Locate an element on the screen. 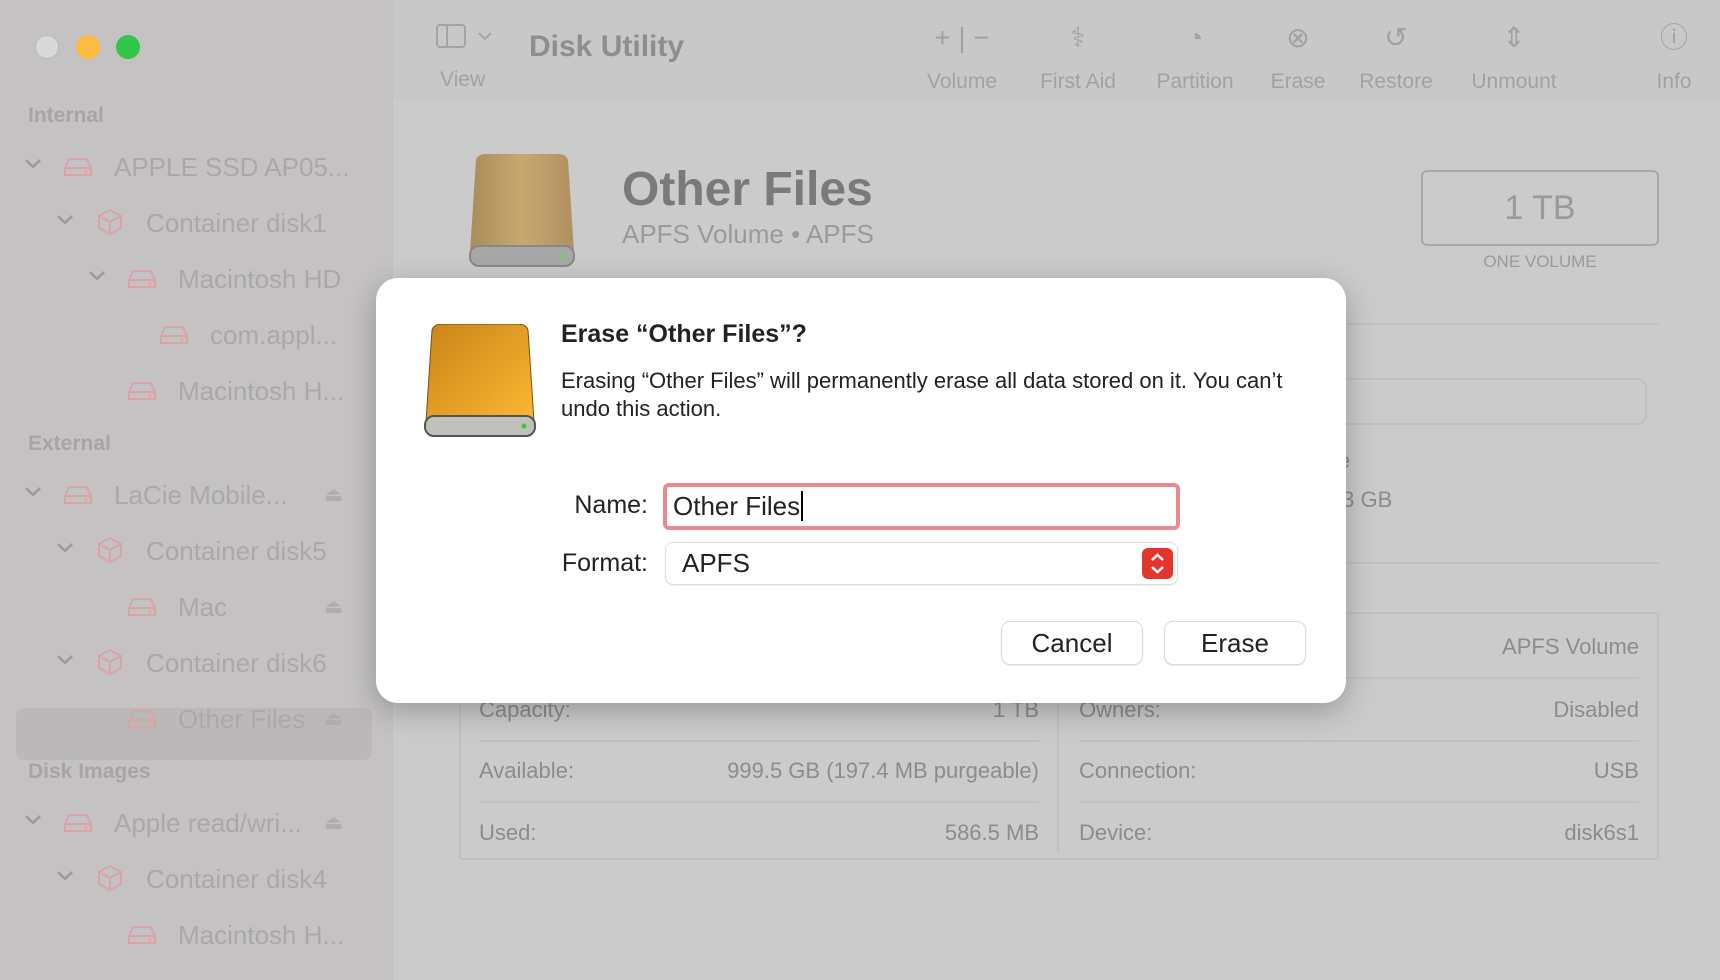  sidebar-item-label: Other Files is located at coordinates (242, 719).